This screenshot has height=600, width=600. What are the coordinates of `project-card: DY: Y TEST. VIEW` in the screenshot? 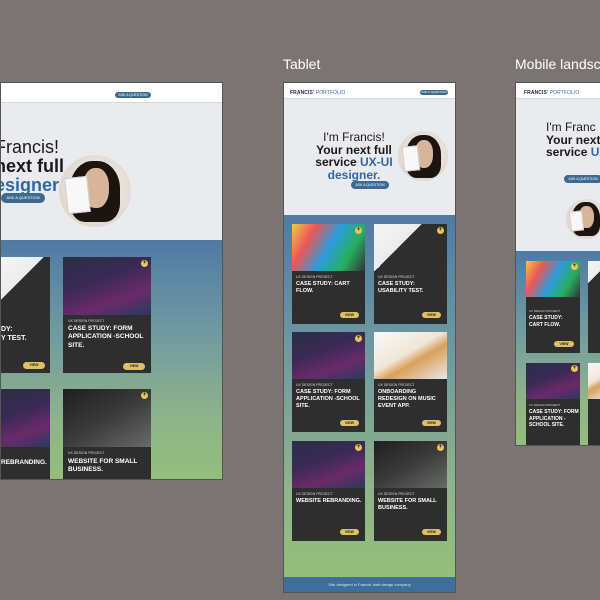 It's located at (25, 315).